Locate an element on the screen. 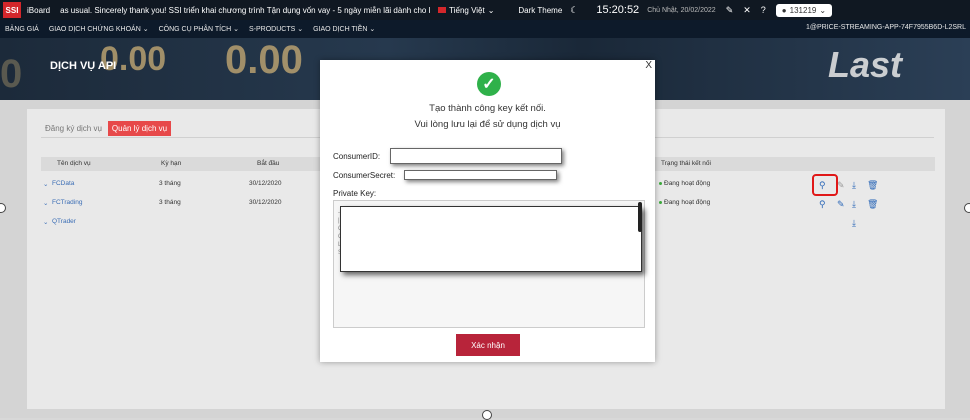 The height and width of the screenshot is (420, 970). consumer-id-label: ConsumerID: is located at coordinates (357, 156).